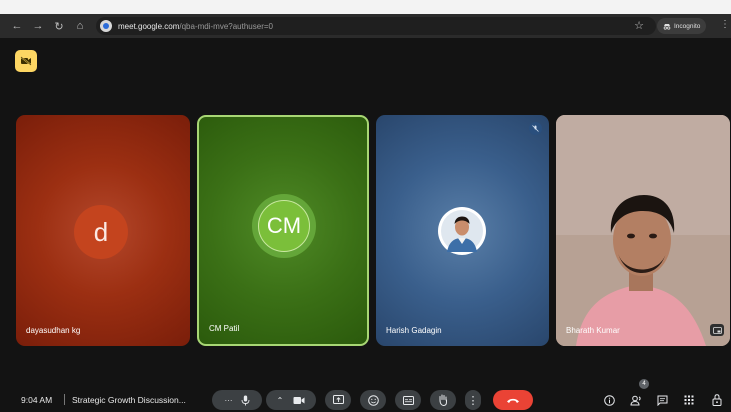 Image resolution: width=731 pixels, height=412 pixels. I want to click on people-icon, so click(636, 400).